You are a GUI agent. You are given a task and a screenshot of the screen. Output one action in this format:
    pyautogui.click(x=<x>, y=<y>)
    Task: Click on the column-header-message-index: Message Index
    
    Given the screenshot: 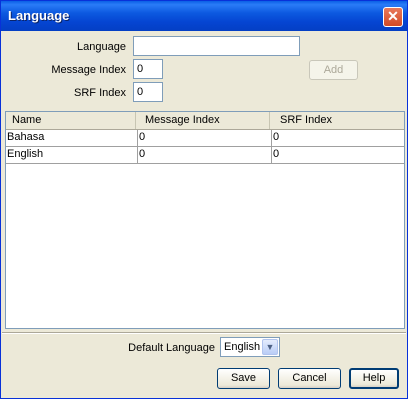 What is the action you would take?
    pyautogui.click(x=203, y=120)
    